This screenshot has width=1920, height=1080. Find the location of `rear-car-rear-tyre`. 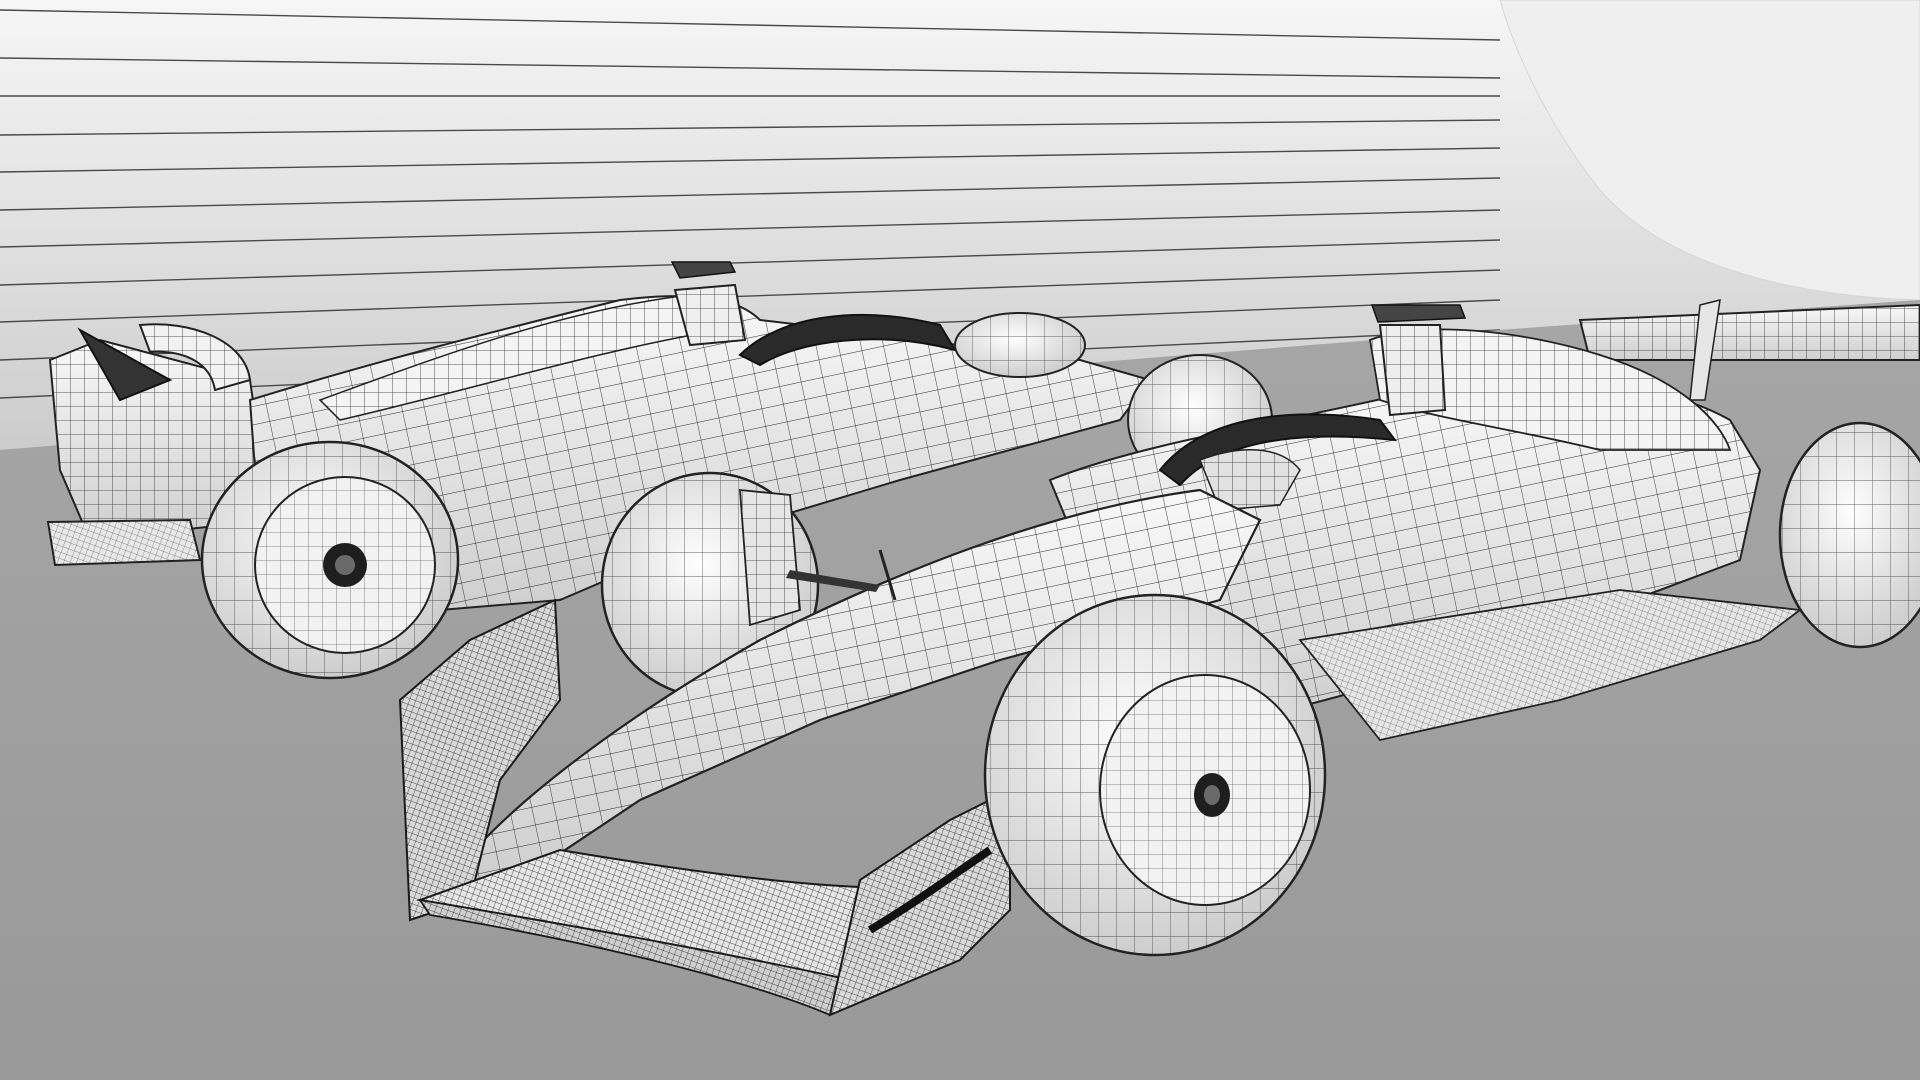

rear-car-rear-tyre is located at coordinates (330, 560).